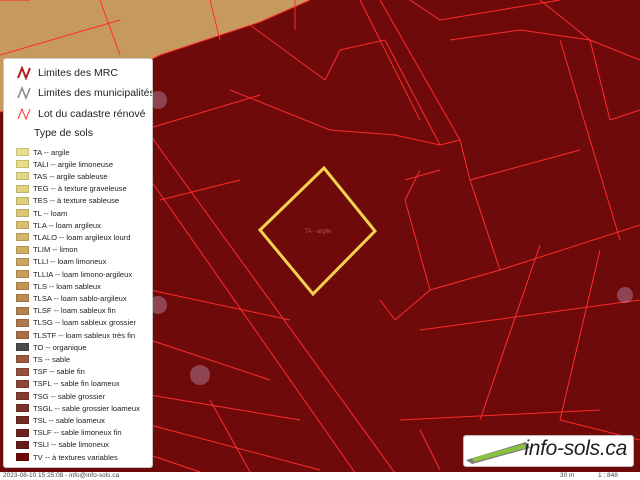 The image size is (640, 480). Describe the element at coordinates (73, 164) in the screenshot. I see `soil-label: TALI -- argile limoneuse` at that location.